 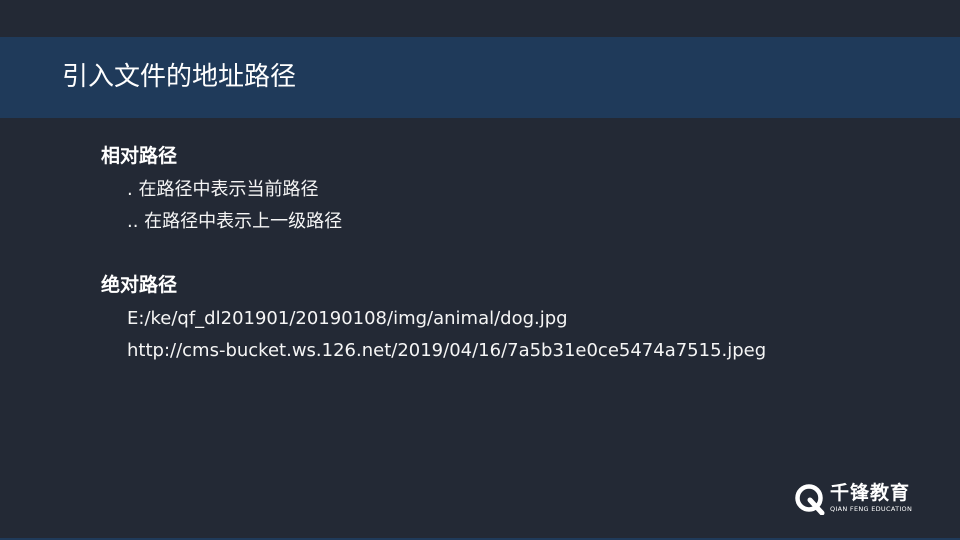 What do you see at coordinates (223, 189) in the screenshot?
I see `list-item: . 在路径中表示当前路径` at bounding box center [223, 189].